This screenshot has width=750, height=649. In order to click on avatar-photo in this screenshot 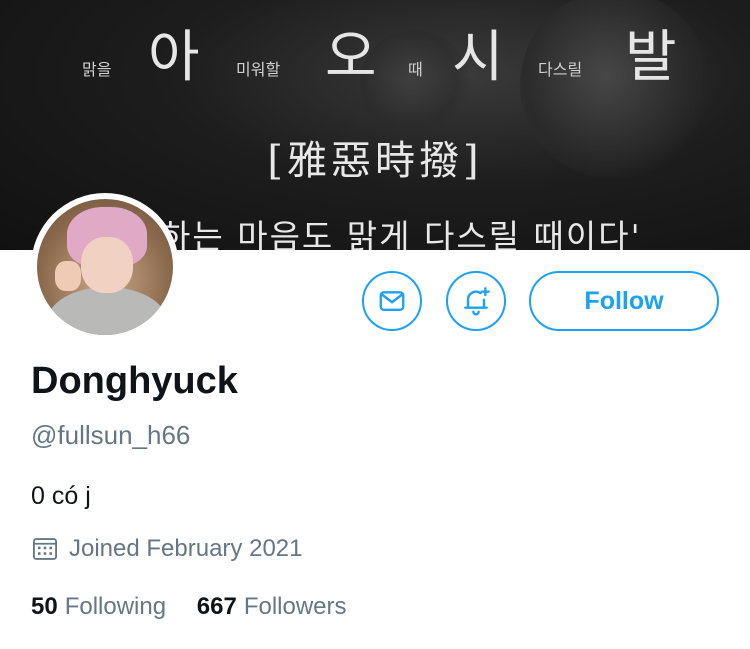, I will do `click(105, 267)`.